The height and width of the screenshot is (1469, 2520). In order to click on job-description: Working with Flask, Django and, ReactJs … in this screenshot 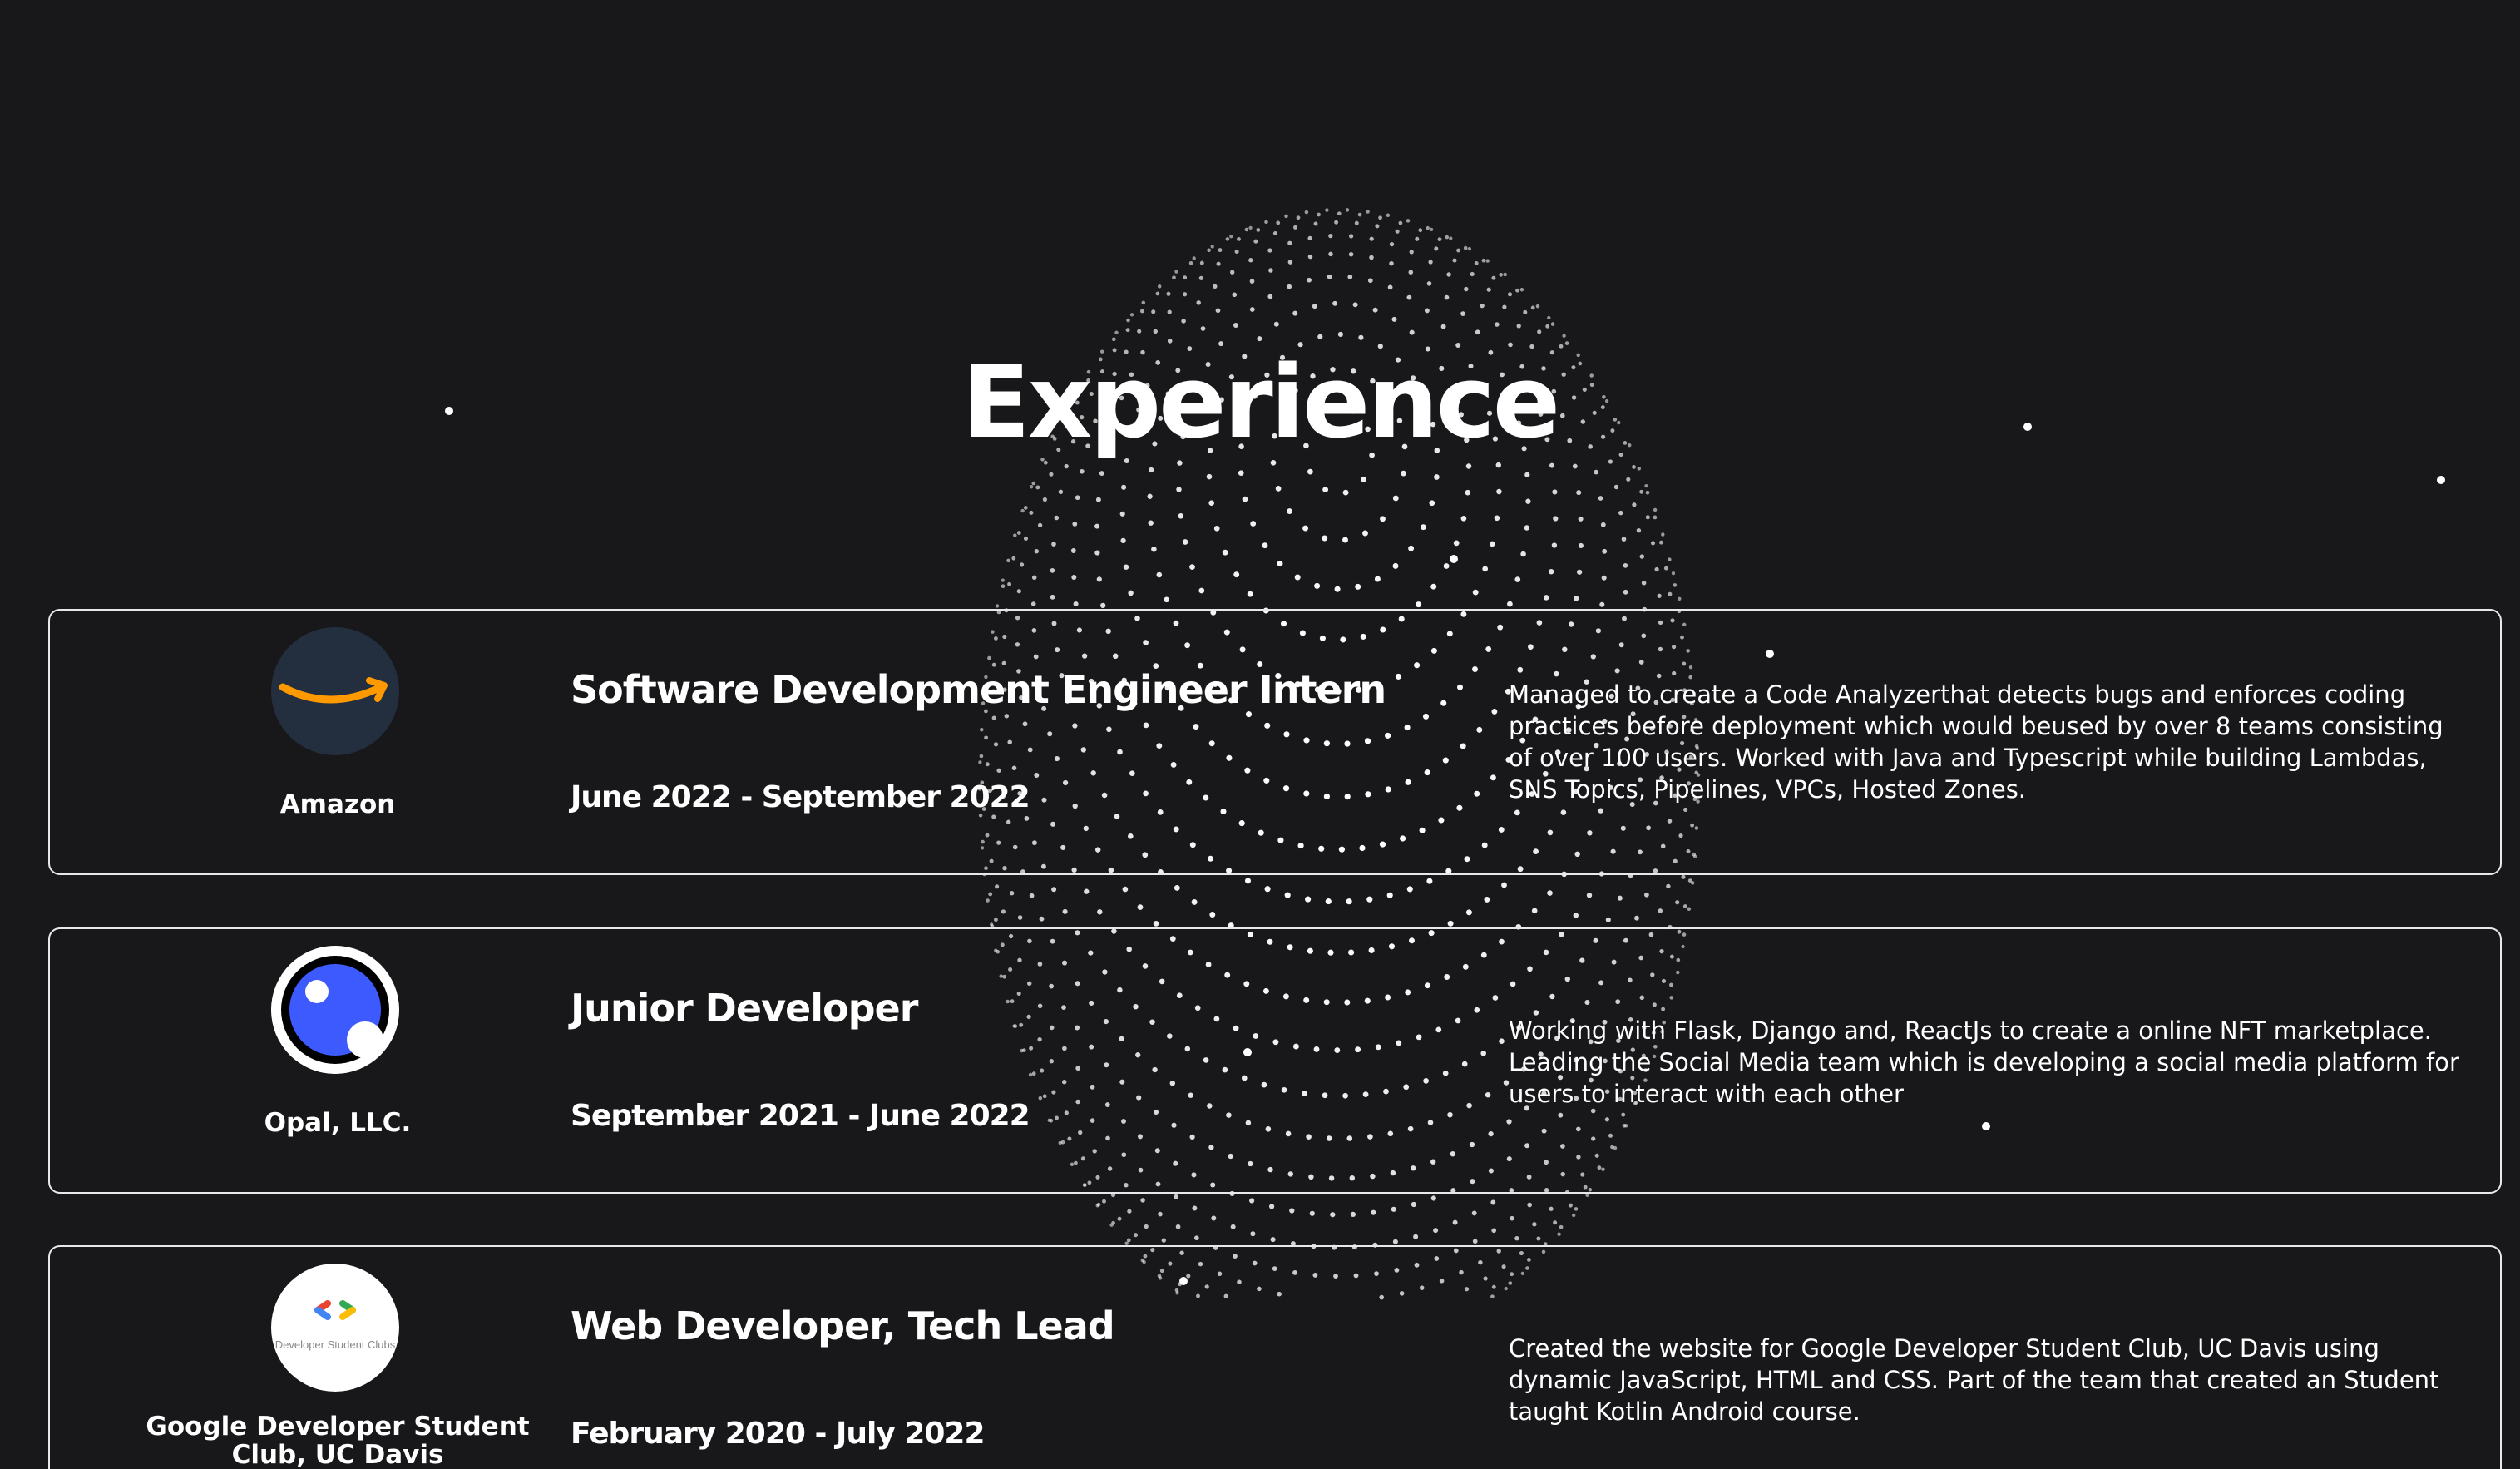, I will do `click(1984, 1062)`.